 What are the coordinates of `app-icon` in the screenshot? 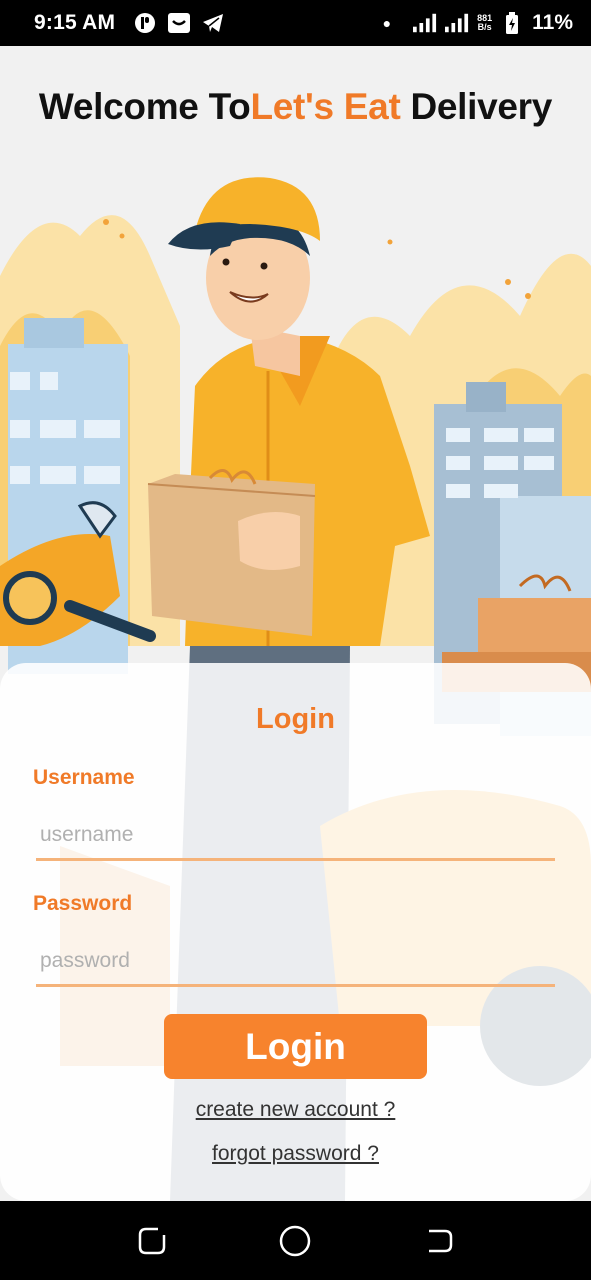 It's located at (145, 23).